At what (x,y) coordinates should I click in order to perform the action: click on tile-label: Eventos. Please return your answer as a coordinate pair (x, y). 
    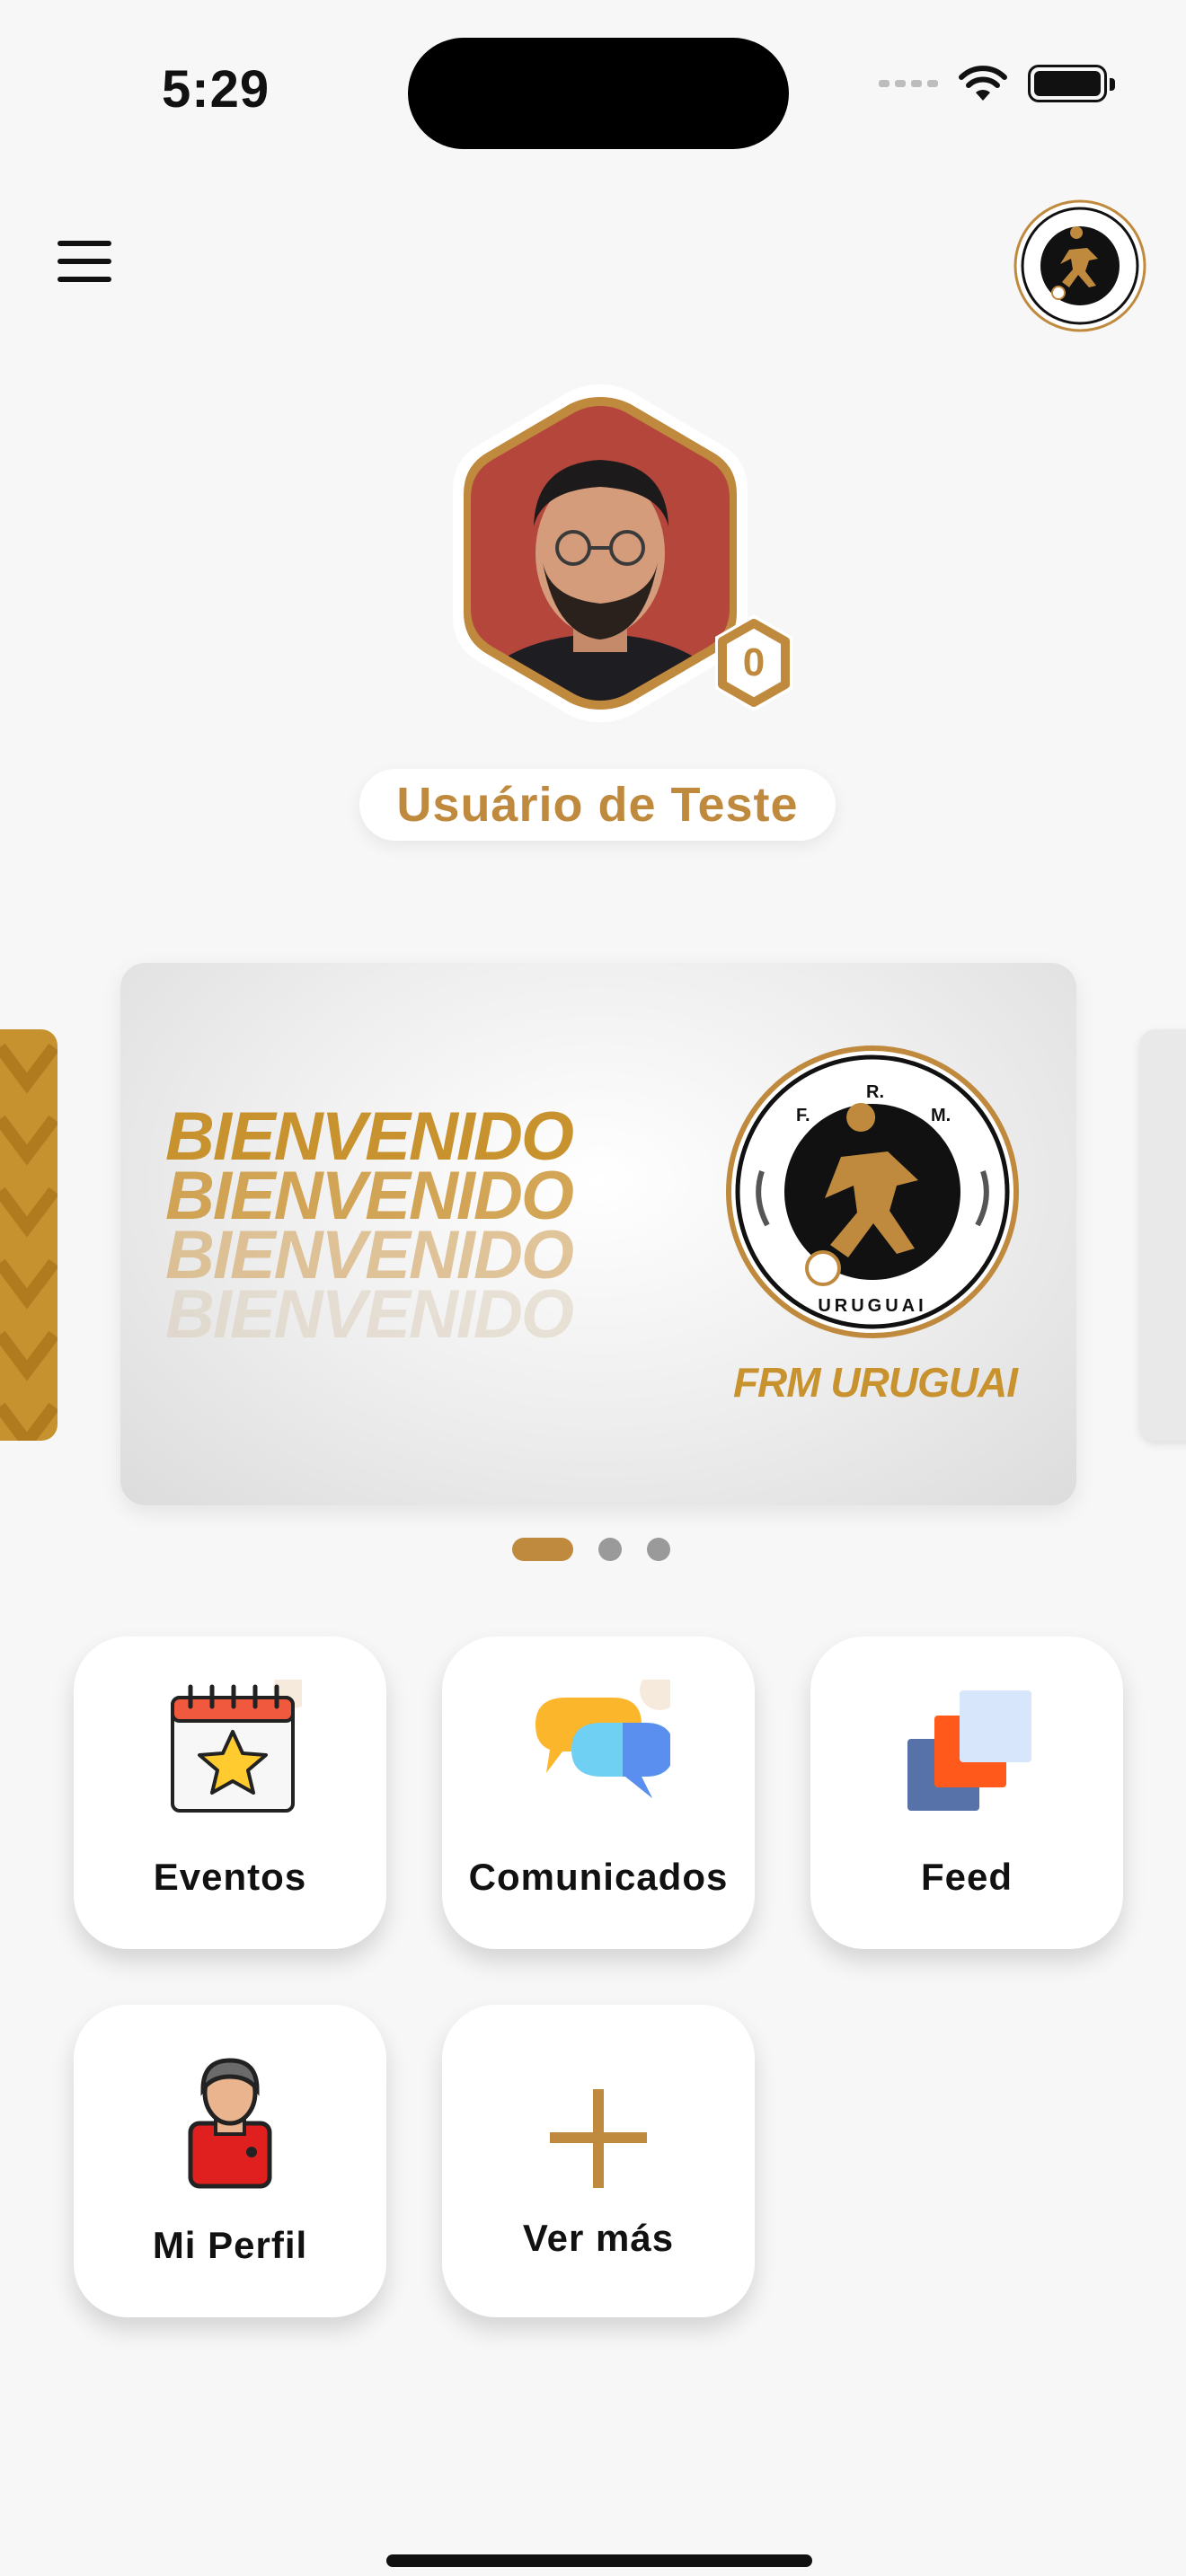
    Looking at the image, I should click on (230, 1877).